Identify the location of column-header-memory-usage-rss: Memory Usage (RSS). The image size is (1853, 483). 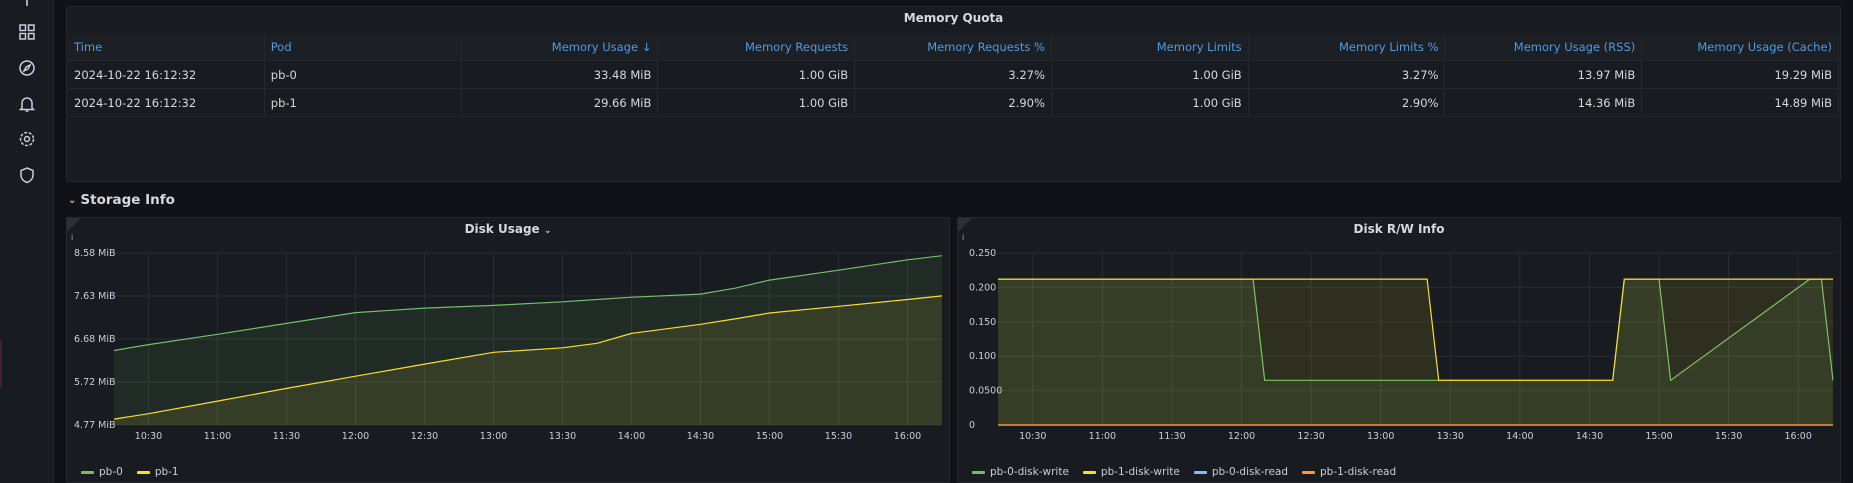
(1544, 47).